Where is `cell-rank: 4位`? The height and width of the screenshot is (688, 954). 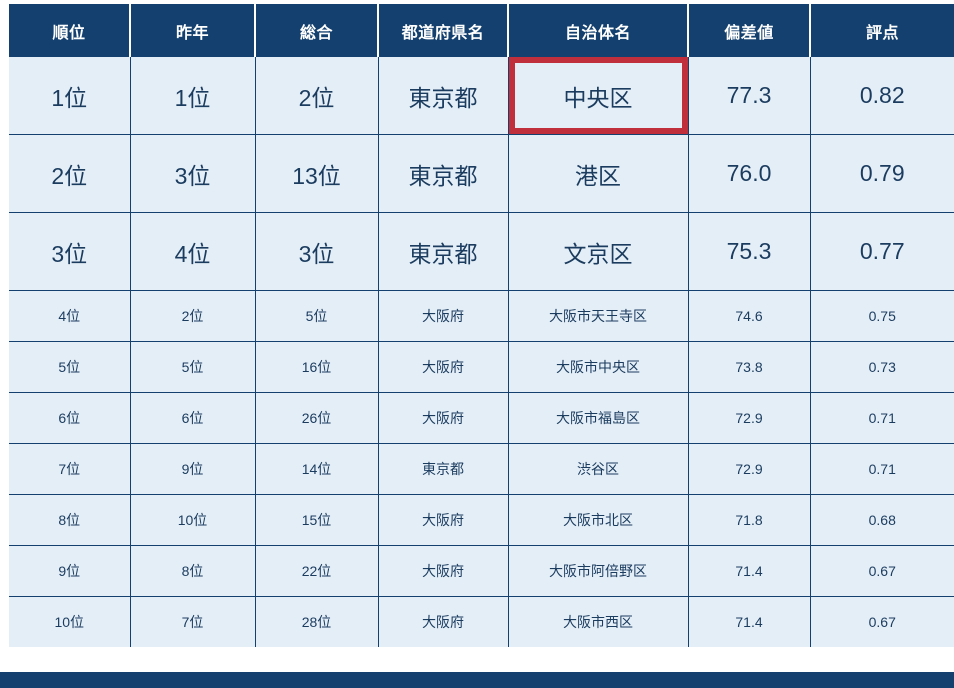
cell-rank: 4位 is located at coordinates (70, 316).